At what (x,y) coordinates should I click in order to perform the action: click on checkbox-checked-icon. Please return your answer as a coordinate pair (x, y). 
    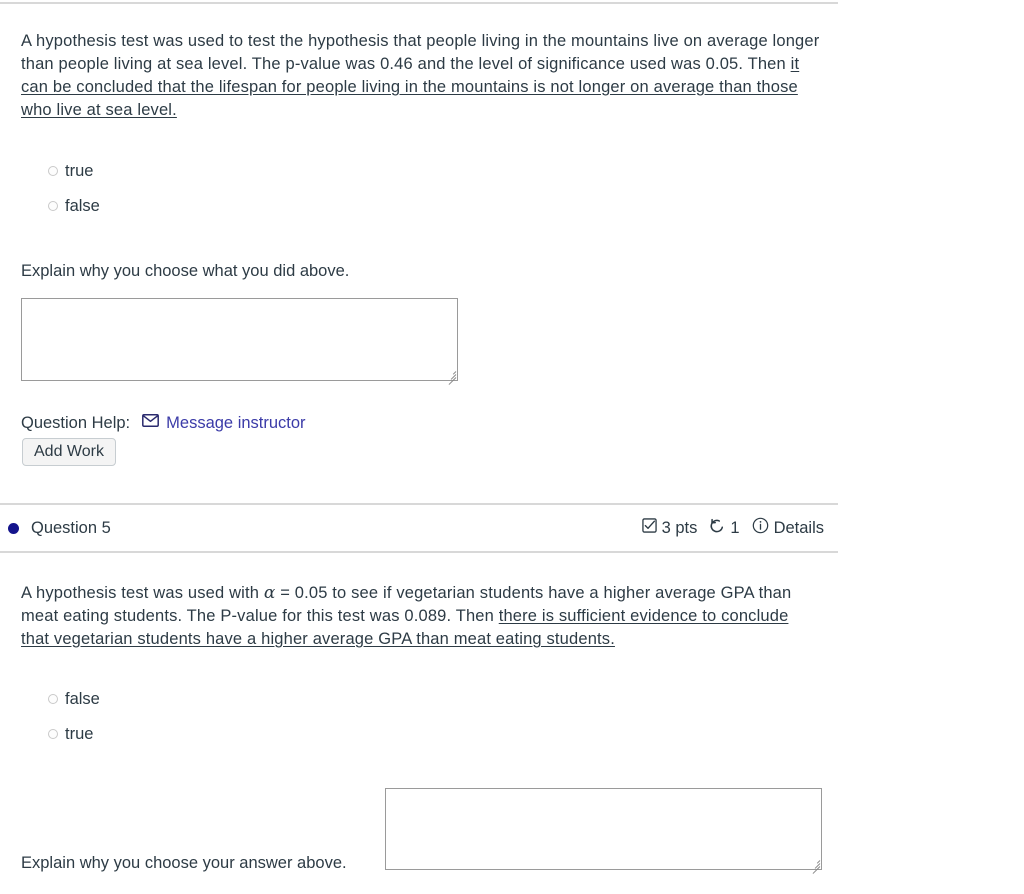
    Looking at the image, I should click on (649, 528).